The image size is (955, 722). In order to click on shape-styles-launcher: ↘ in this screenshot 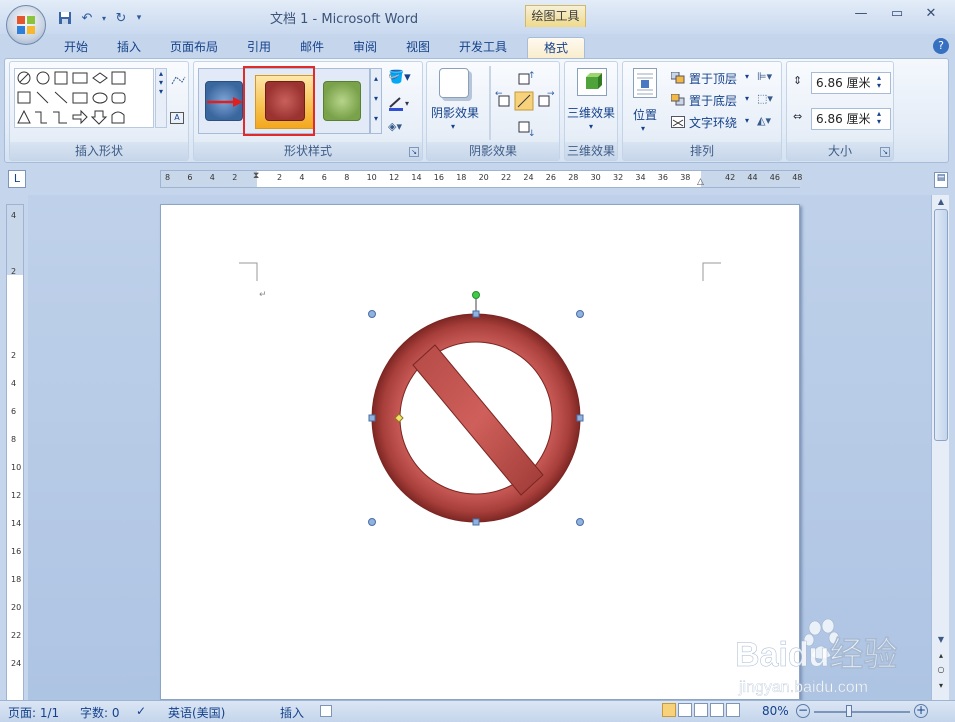, I will do `click(414, 152)`.